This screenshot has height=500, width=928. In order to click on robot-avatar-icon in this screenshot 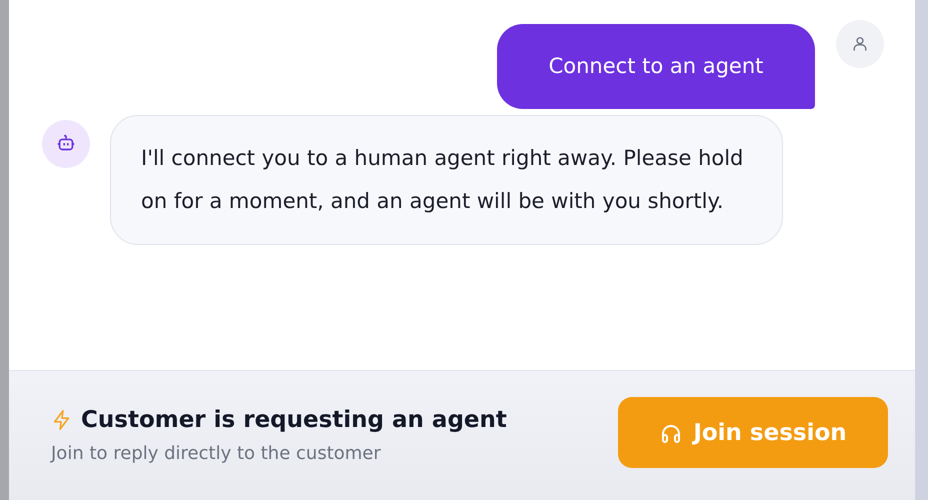, I will do `click(66, 144)`.